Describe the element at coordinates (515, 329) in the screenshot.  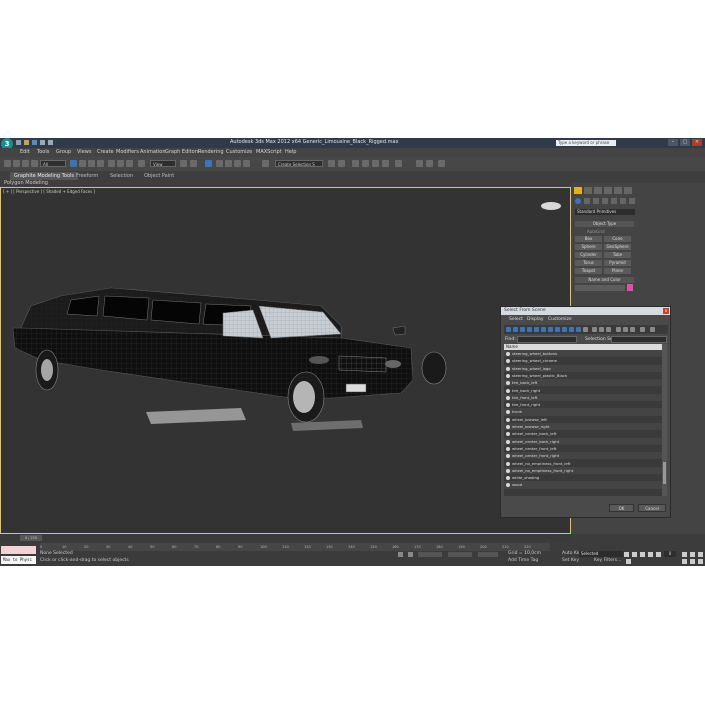
I see `display-shapes-icon` at that location.